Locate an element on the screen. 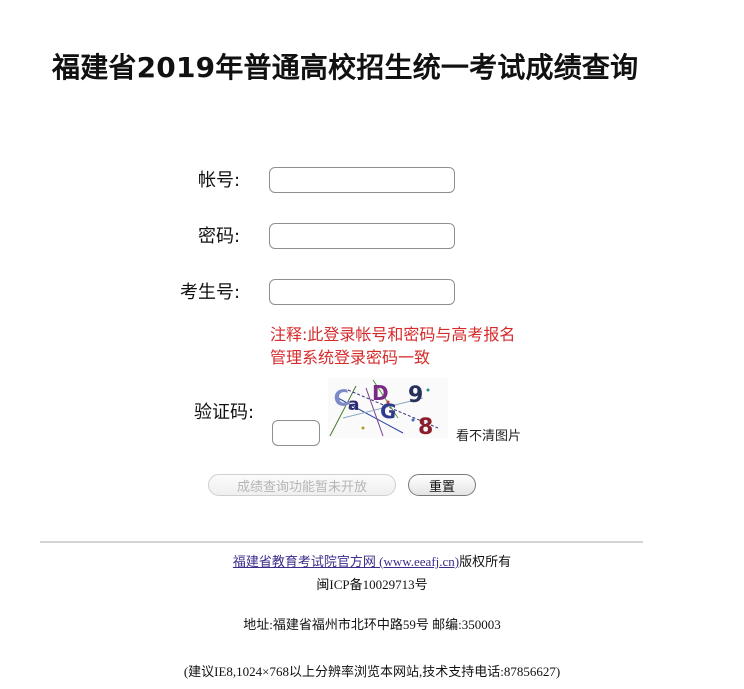 The image size is (744, 689). copyright-text: 版权所有 is located at coordinates (485, 561).